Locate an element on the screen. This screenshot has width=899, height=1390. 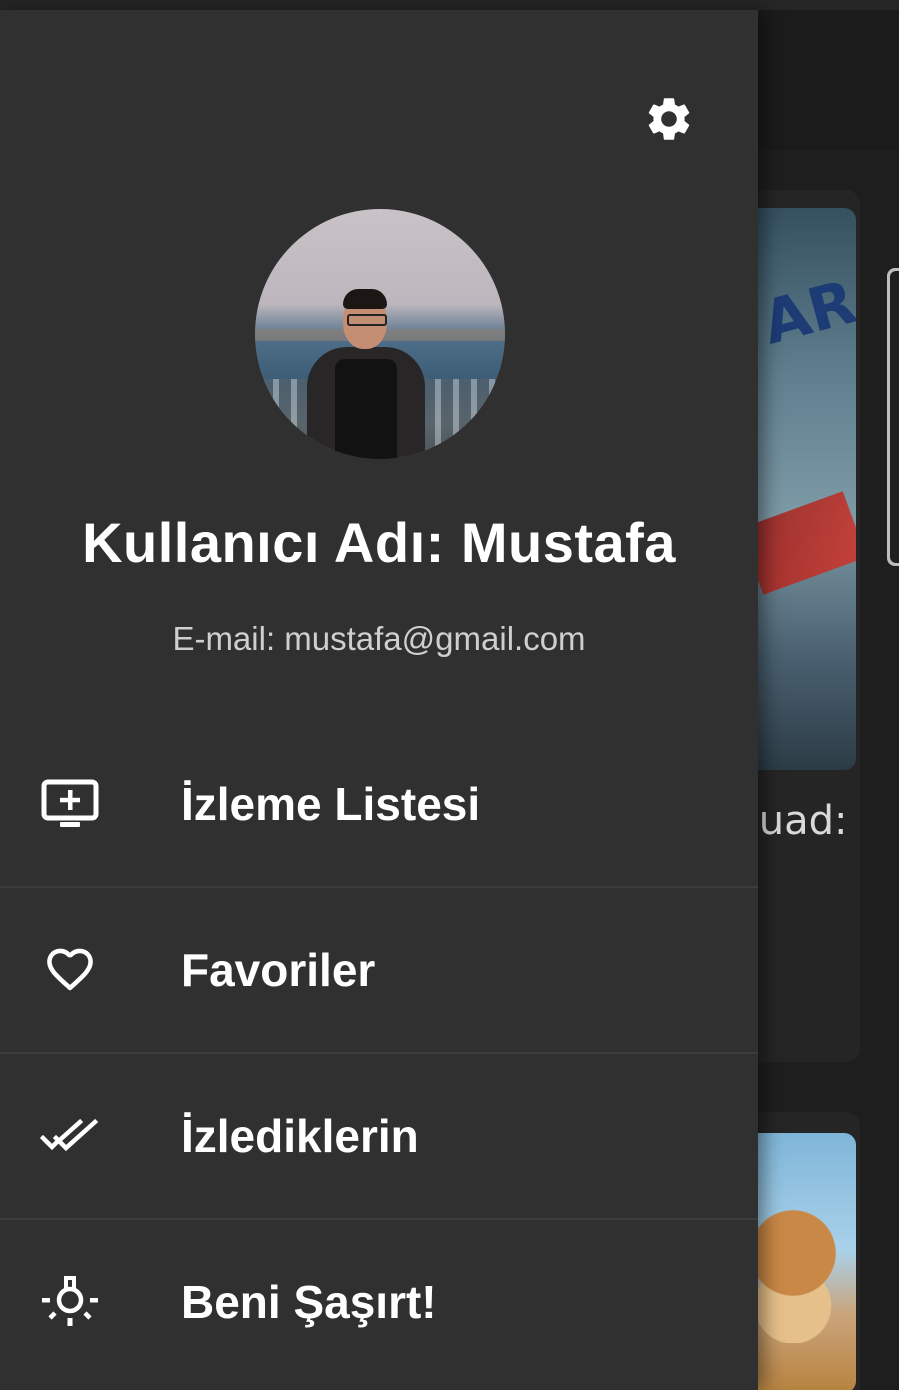
status-bar is located at coordinates (449, 5).